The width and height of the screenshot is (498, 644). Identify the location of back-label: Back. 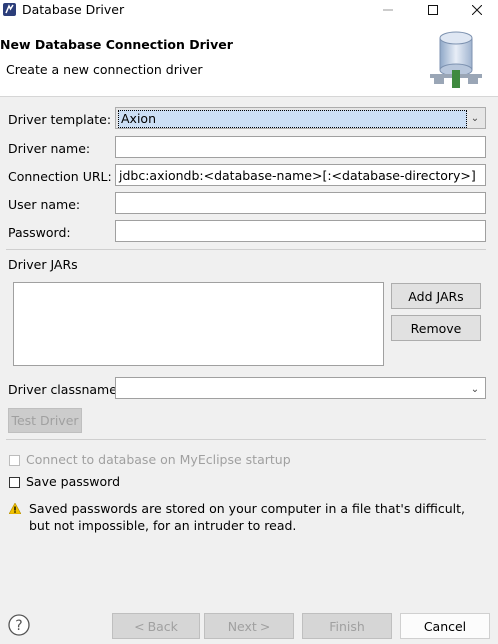
(162, 626).